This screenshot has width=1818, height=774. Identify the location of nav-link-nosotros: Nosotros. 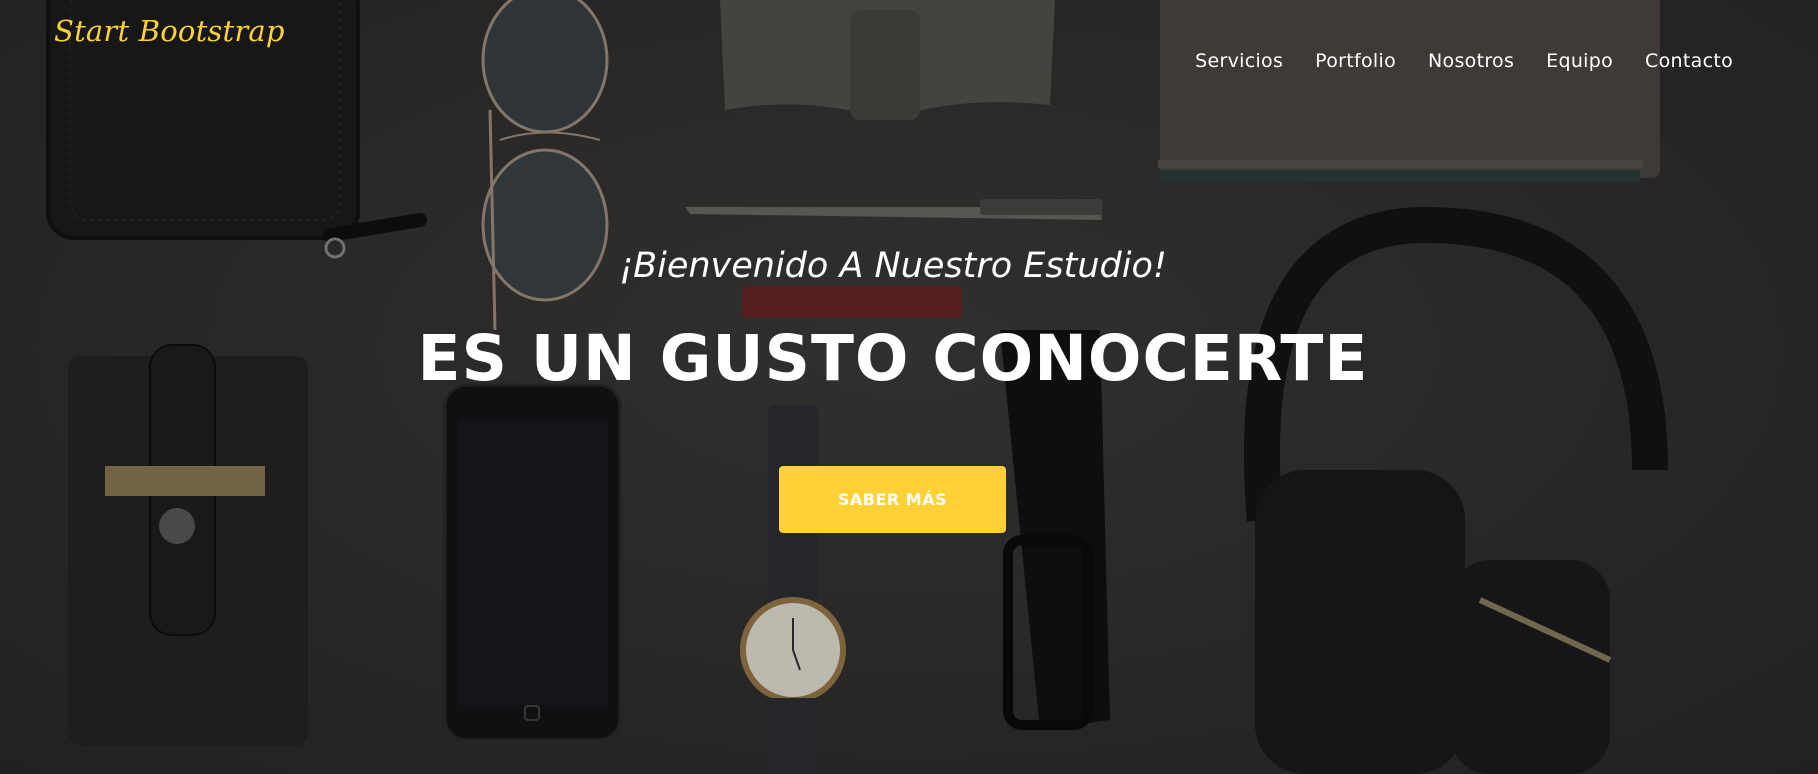
(1471, 61).